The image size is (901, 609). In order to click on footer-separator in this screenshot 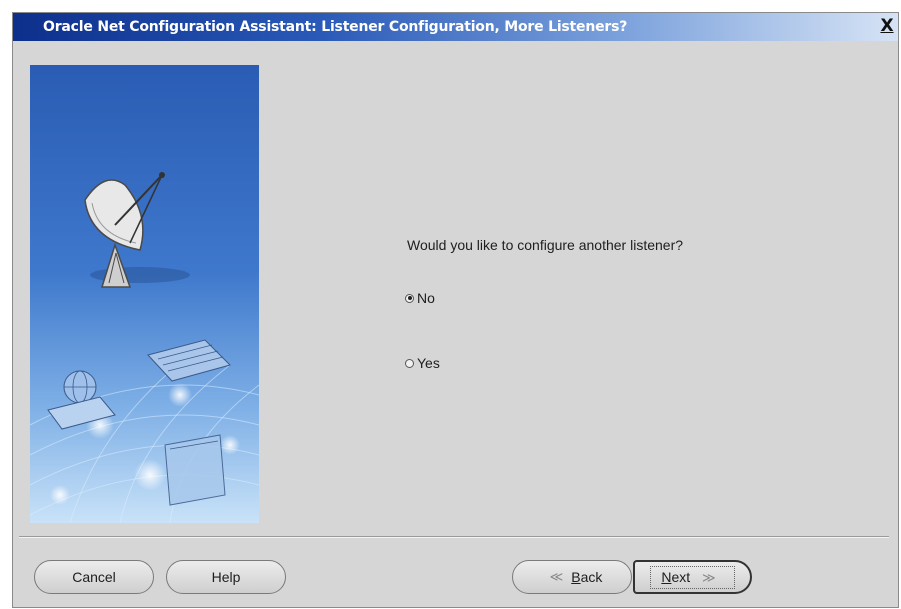, I will do `click(454, 537)`.